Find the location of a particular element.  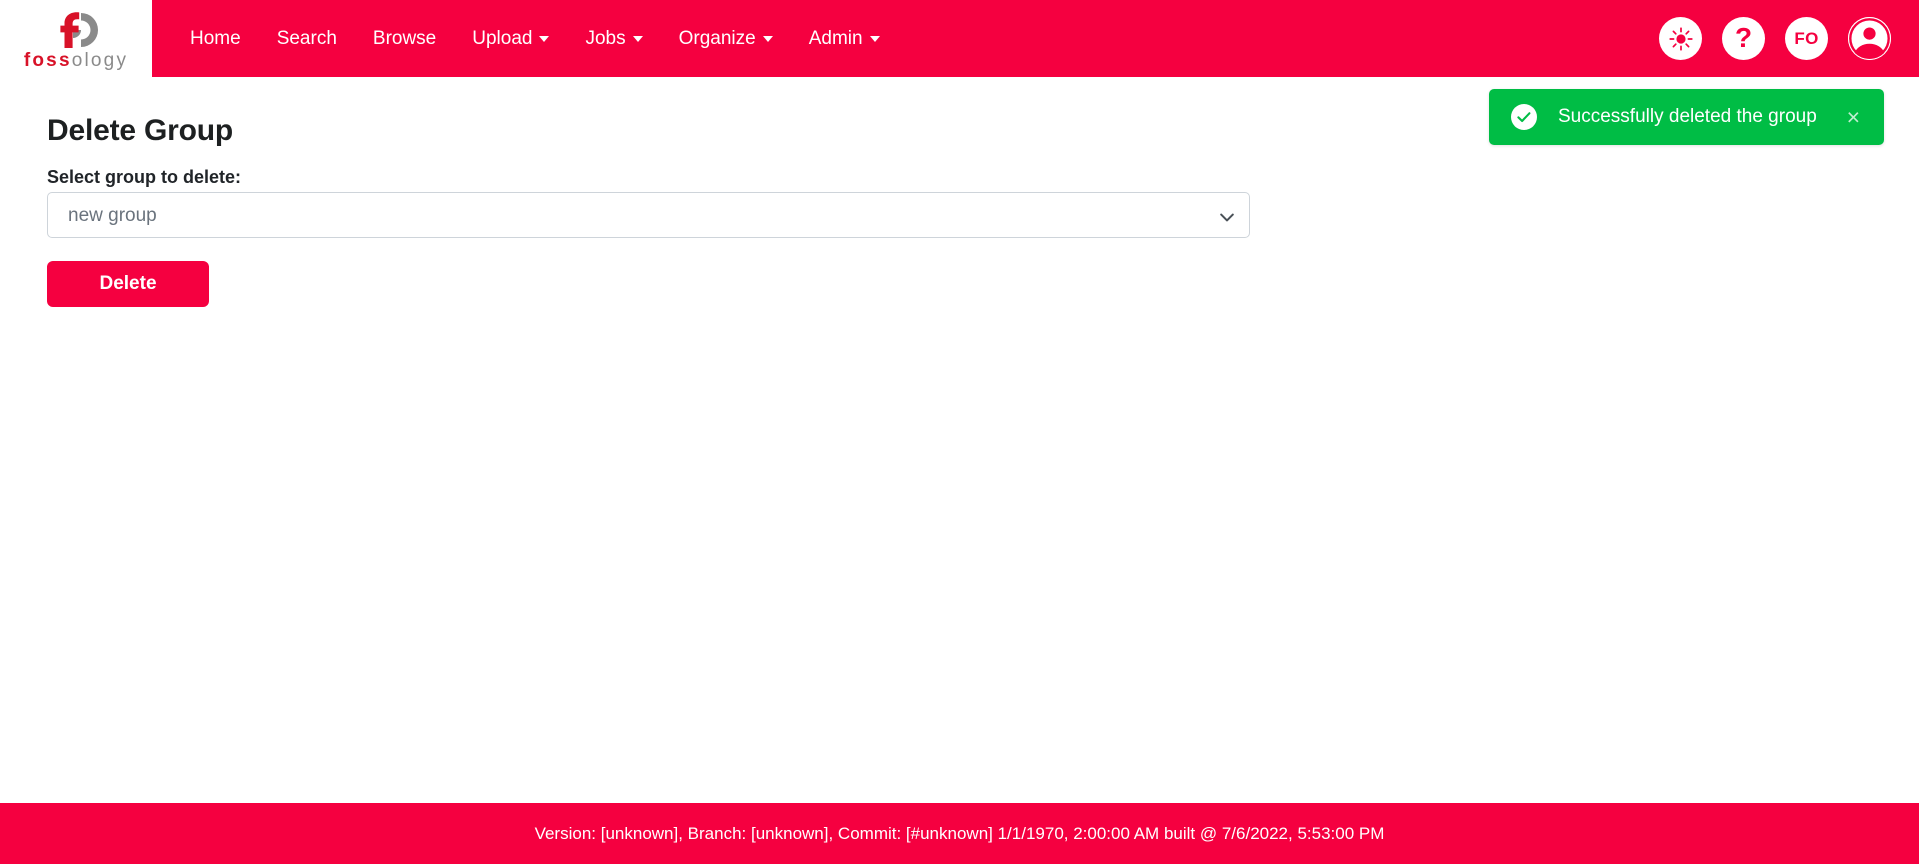

nav-item-upload: Upload is located at coordinates (510, 38).